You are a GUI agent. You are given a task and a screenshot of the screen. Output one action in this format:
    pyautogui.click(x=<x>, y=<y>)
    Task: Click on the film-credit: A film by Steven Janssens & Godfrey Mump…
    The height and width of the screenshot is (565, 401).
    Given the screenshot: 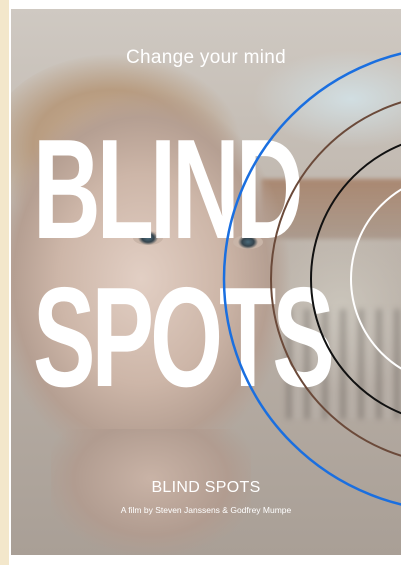 What is the action you would take?
    pyautogui.click(x=206, y=510)
    